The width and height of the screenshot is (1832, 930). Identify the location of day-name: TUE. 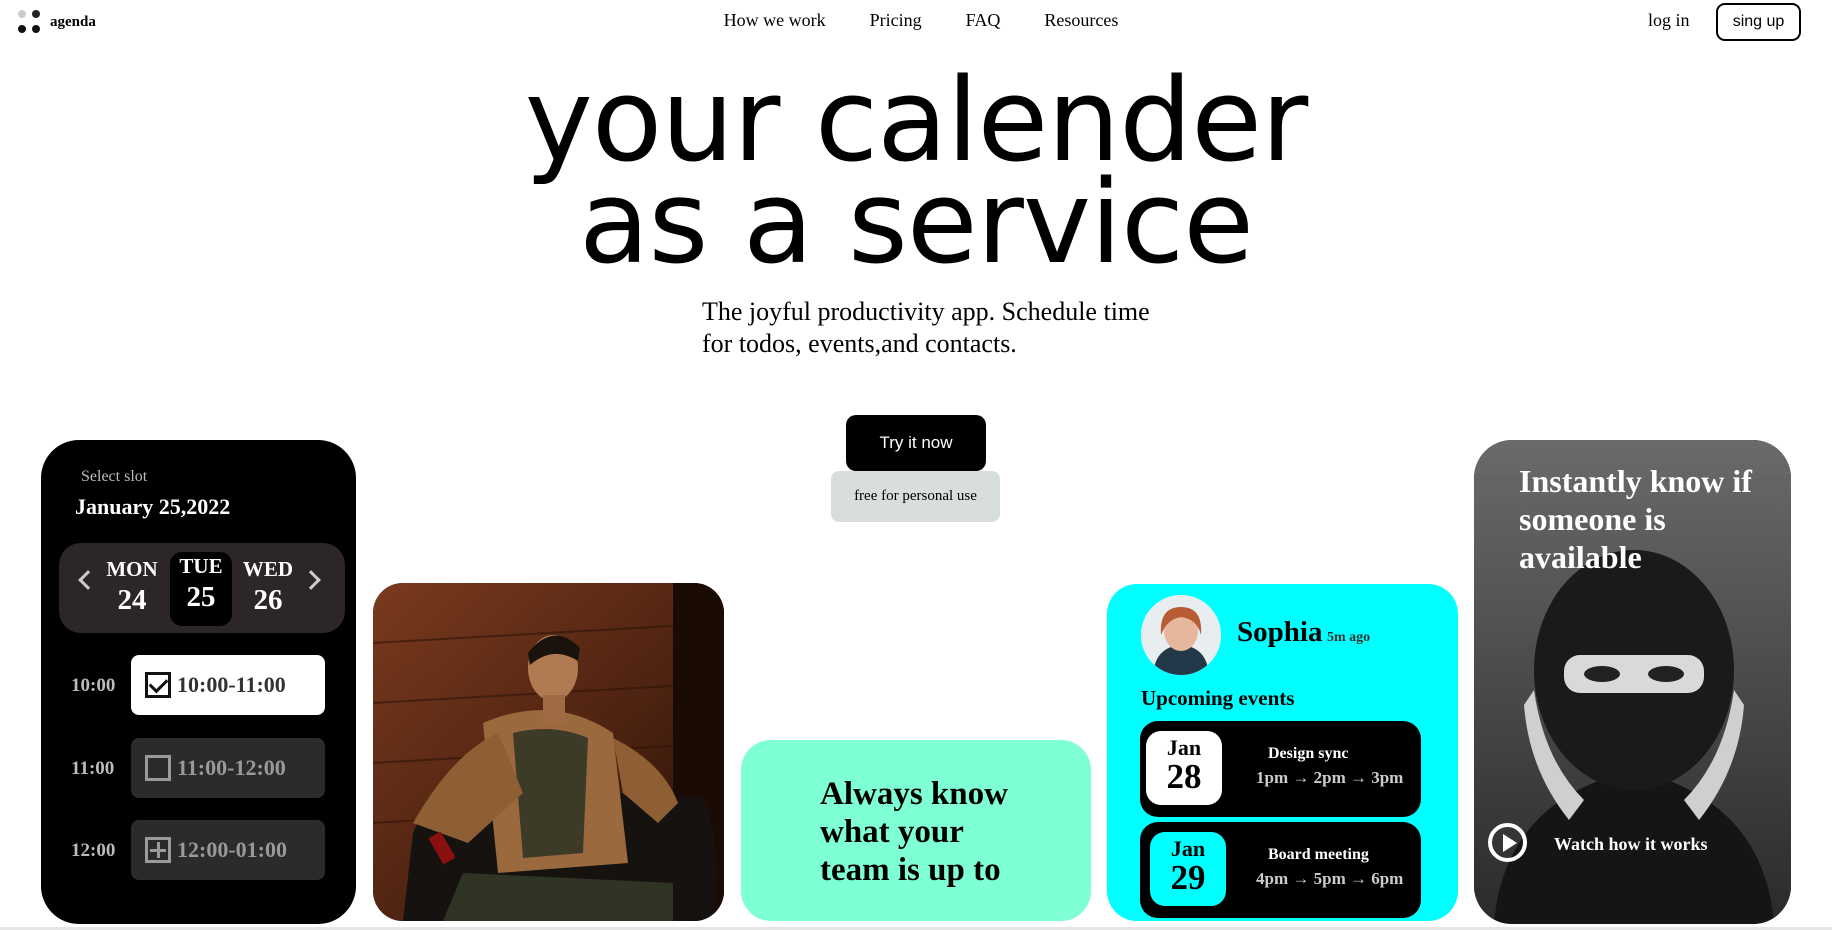
(201, 566).